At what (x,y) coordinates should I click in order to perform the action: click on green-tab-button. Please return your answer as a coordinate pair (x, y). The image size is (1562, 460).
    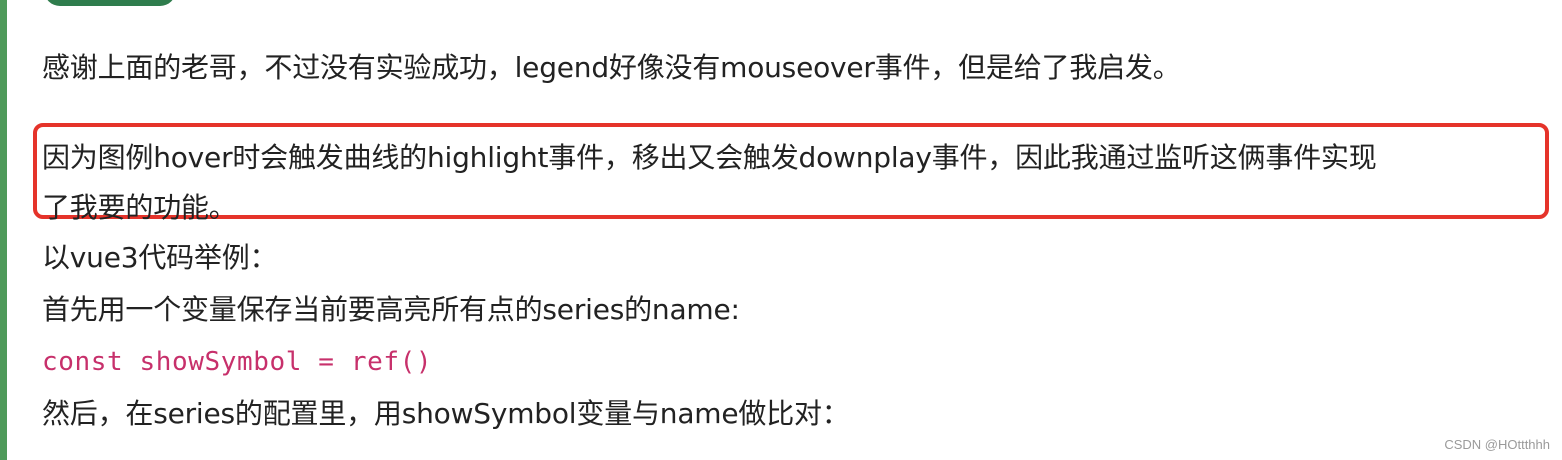
    Looking at the image, I should click on (110, 3).